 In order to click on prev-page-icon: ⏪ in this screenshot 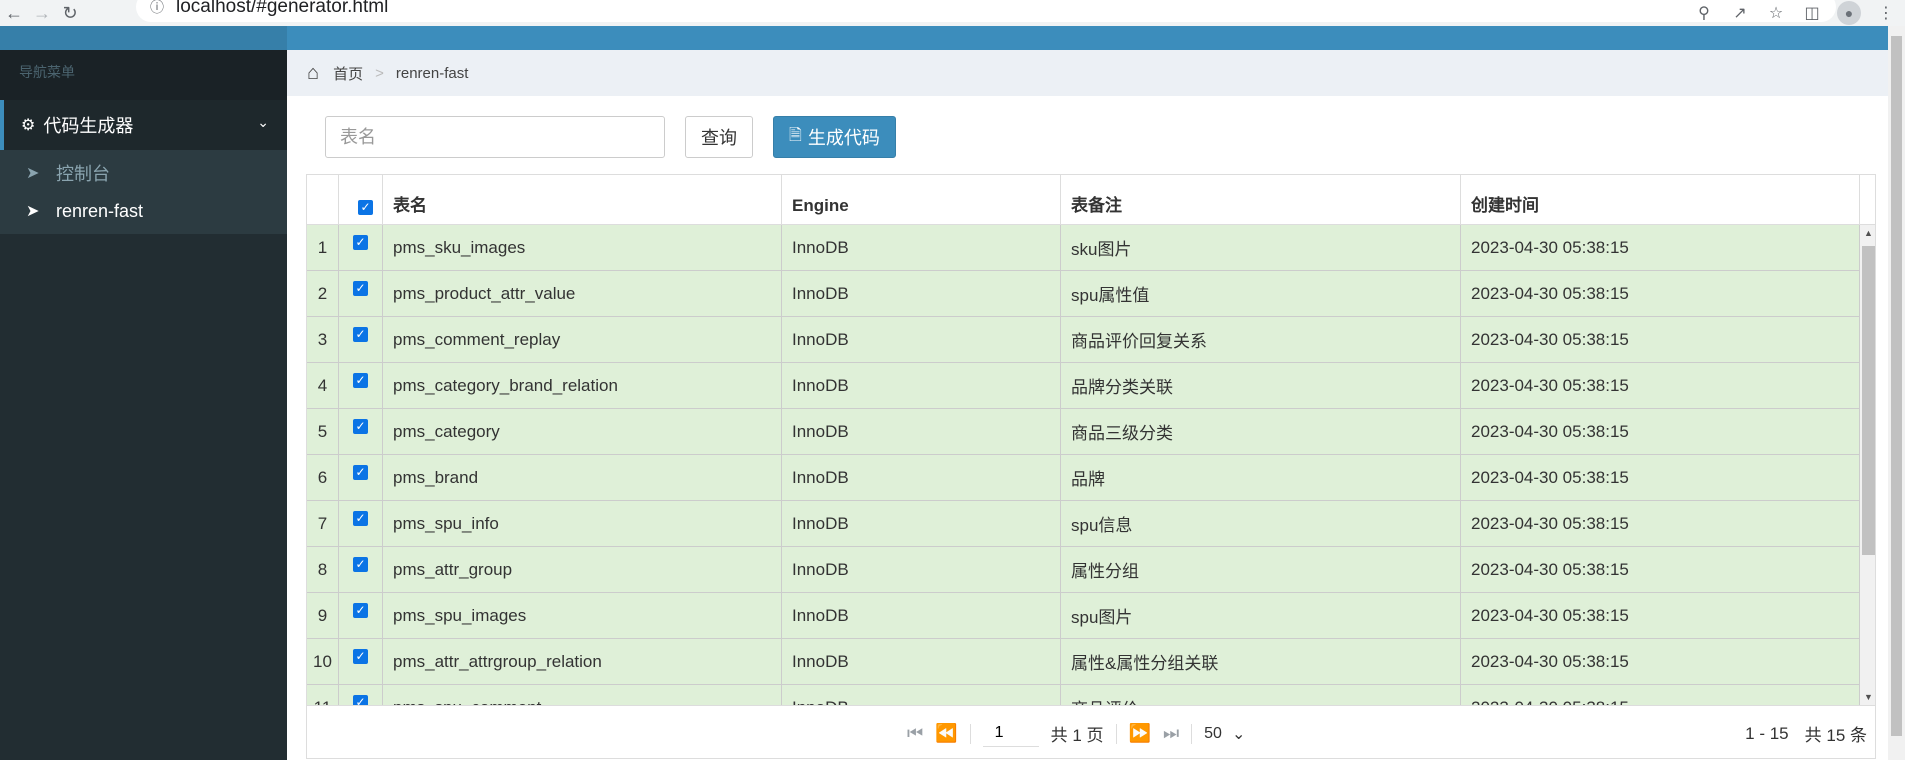, I will do `click(946, 733)`.